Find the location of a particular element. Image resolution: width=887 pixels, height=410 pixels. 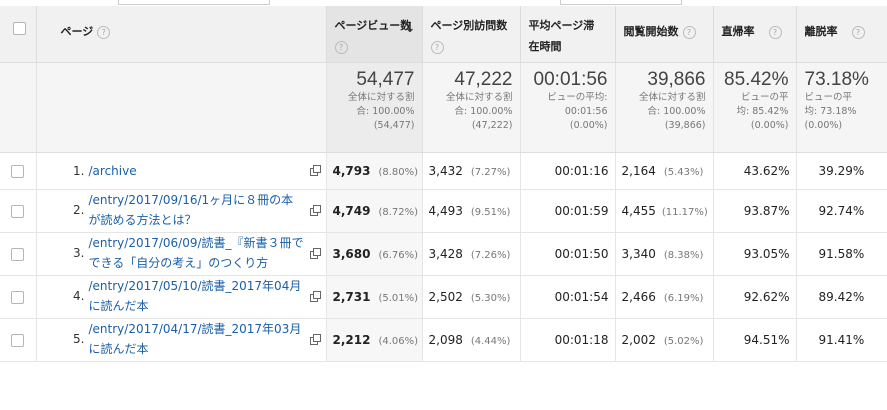

pageviews-cell: 4,749 (8.72%) is located at coordinates (374, 211).